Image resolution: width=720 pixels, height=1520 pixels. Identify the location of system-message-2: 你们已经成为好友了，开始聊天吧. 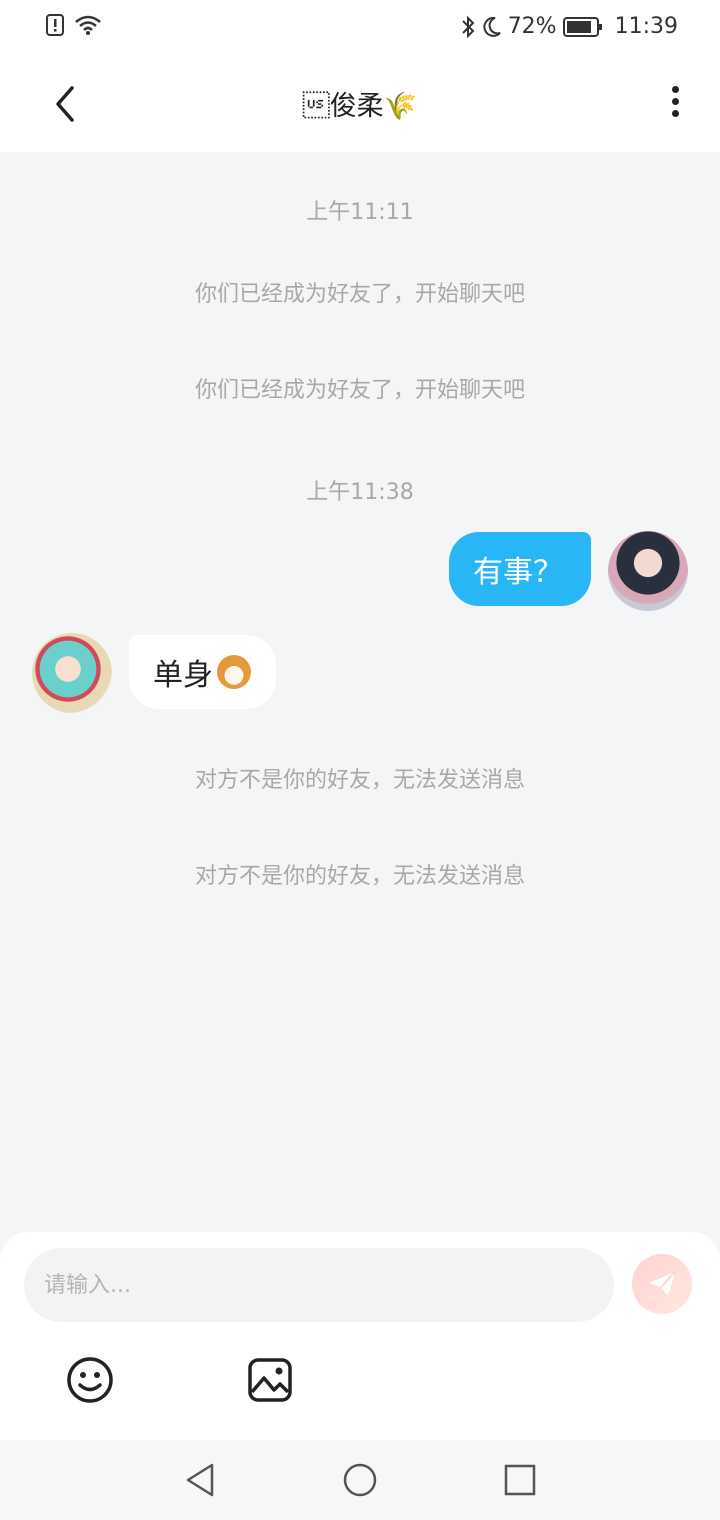
(359, 390).